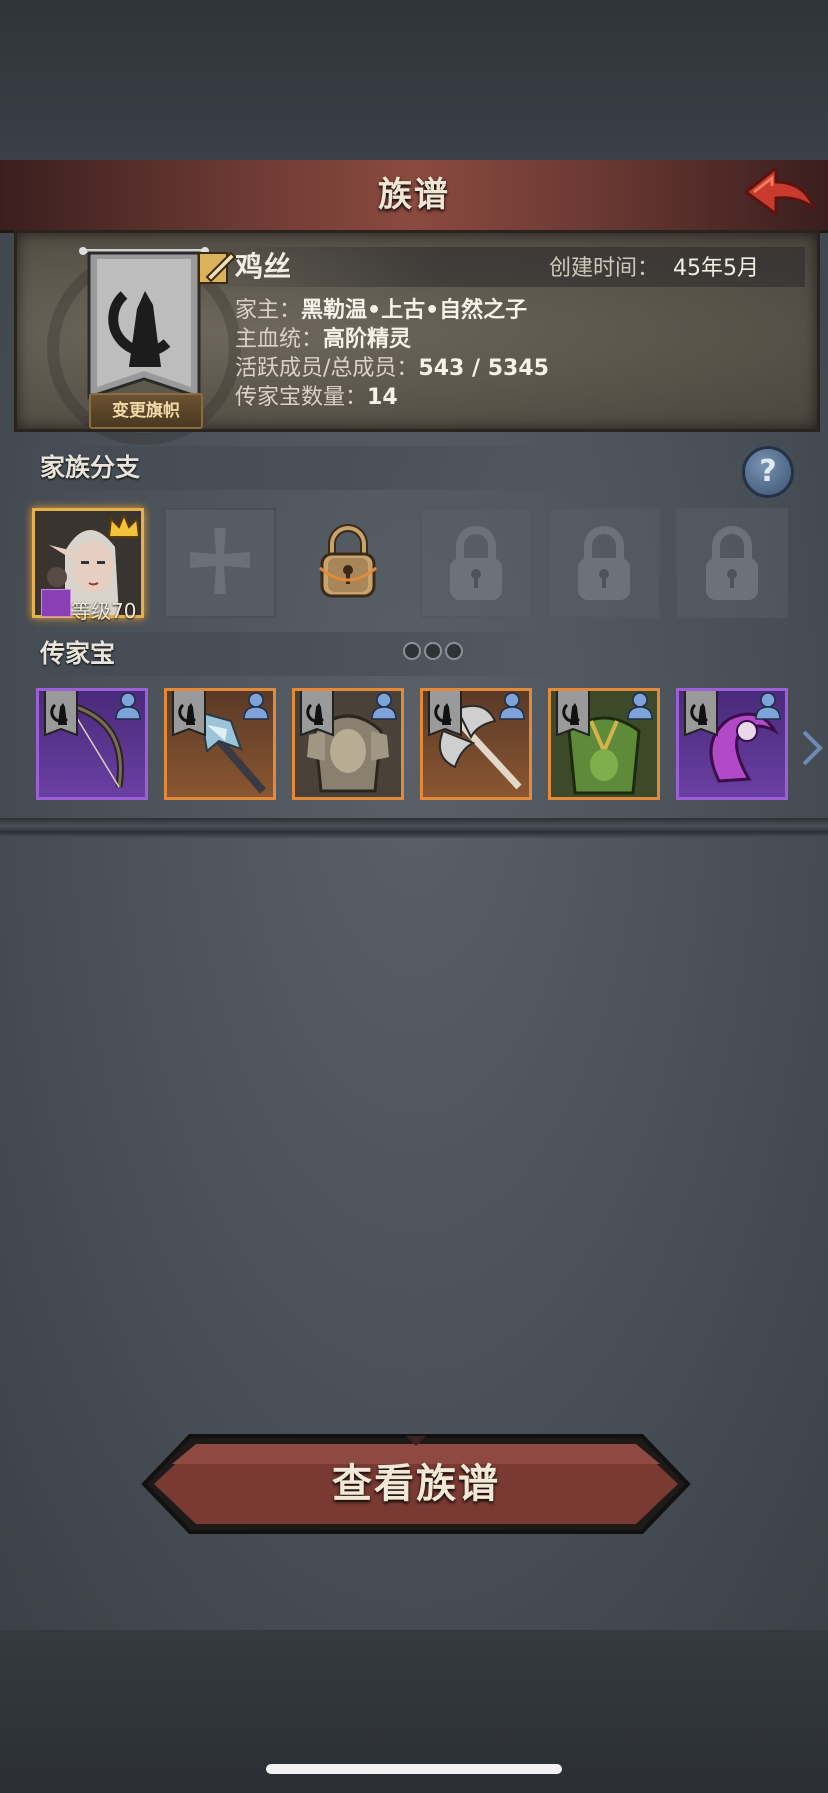 The image size is (828, 1793). What do you see at coordinates (323, 339) in the screenshot?
I see `bloodline-row: 主血统：高阶精灵` at bounding box center [323, 339].